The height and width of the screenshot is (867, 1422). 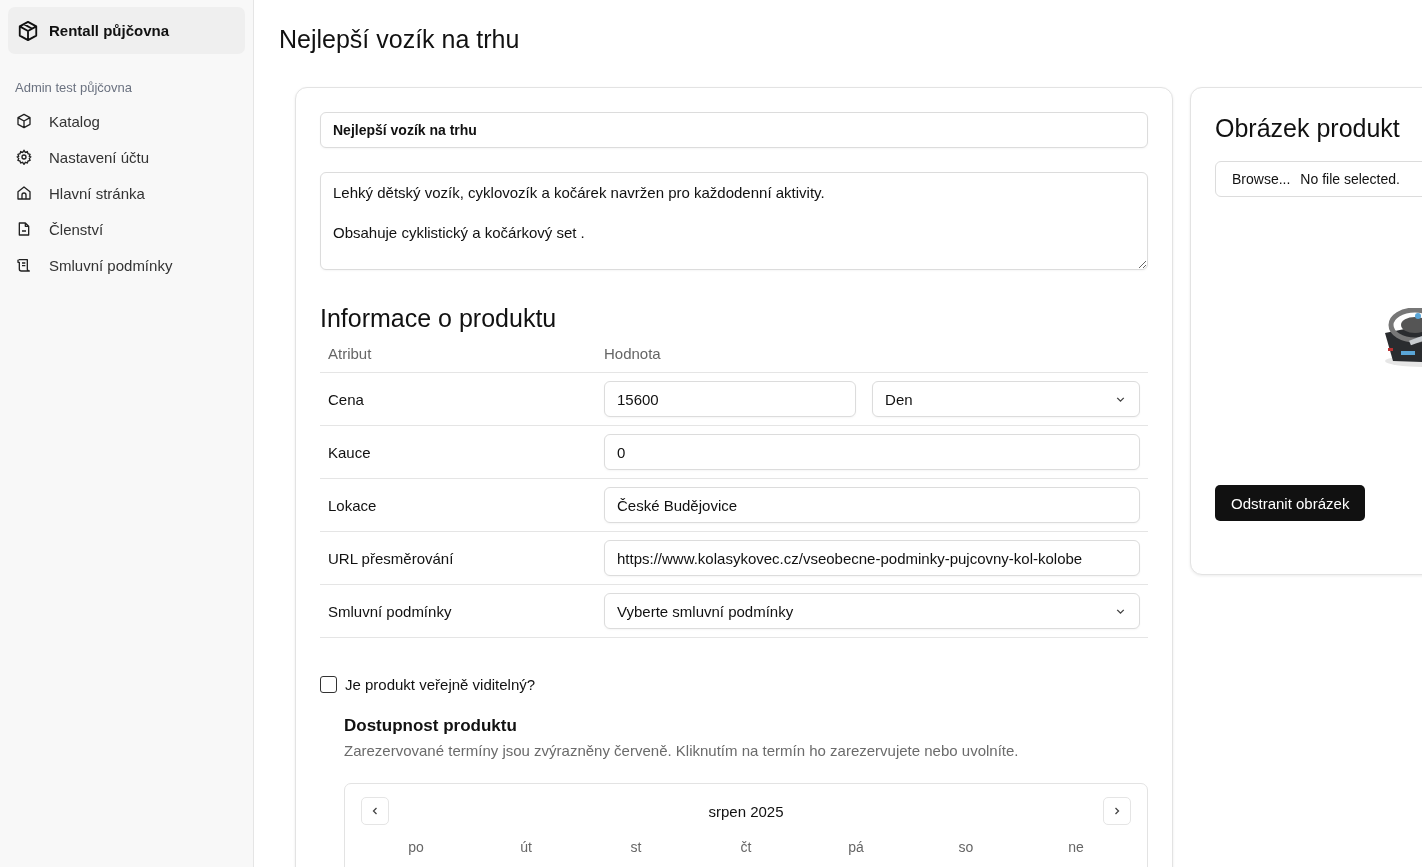 I want to click on brand-header: Rentall půjčovna, so click(x=126, y=30).